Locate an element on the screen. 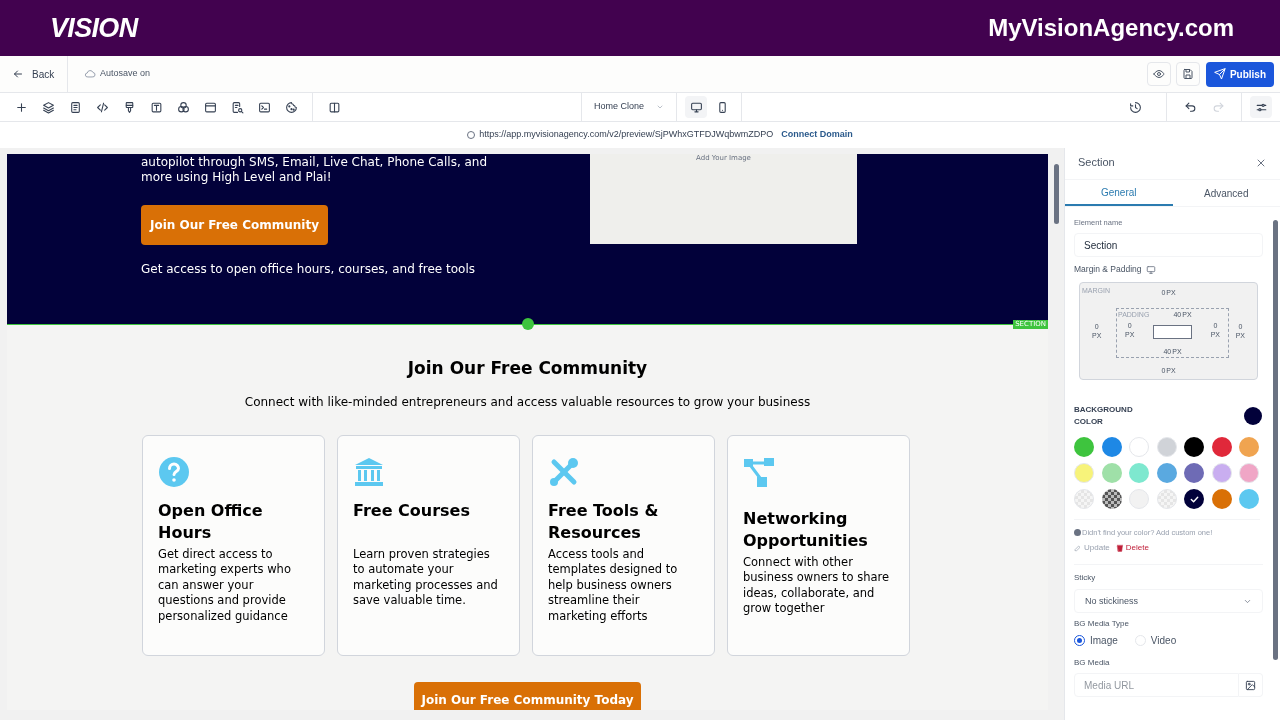 The image size is (1280, 720). preview-url: https://app.myvisionagency.com/v2/preview/SjPWhxGTFDJWqbwmZDPO is located at coordinates (626, 135).